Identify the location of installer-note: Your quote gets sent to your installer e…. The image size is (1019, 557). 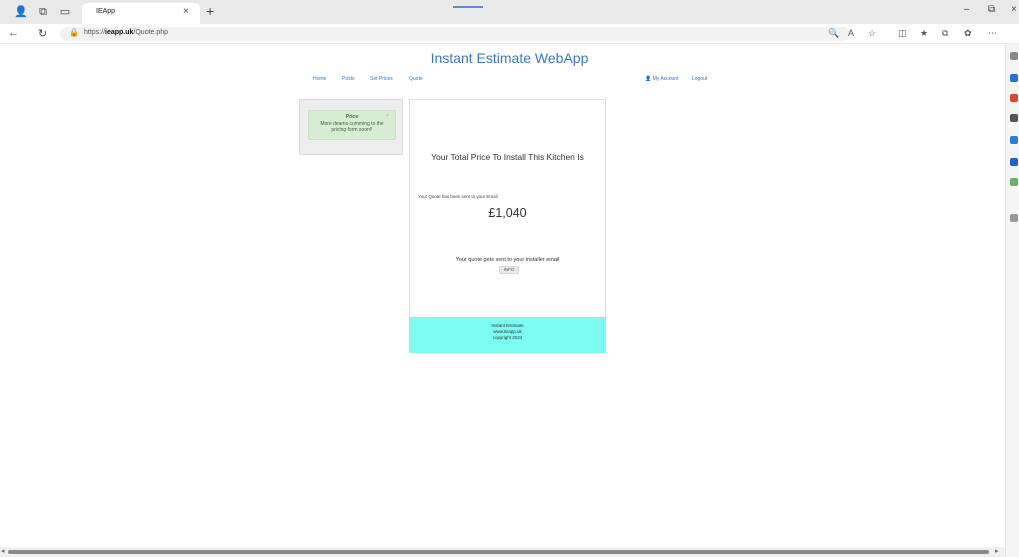
(507, 260).